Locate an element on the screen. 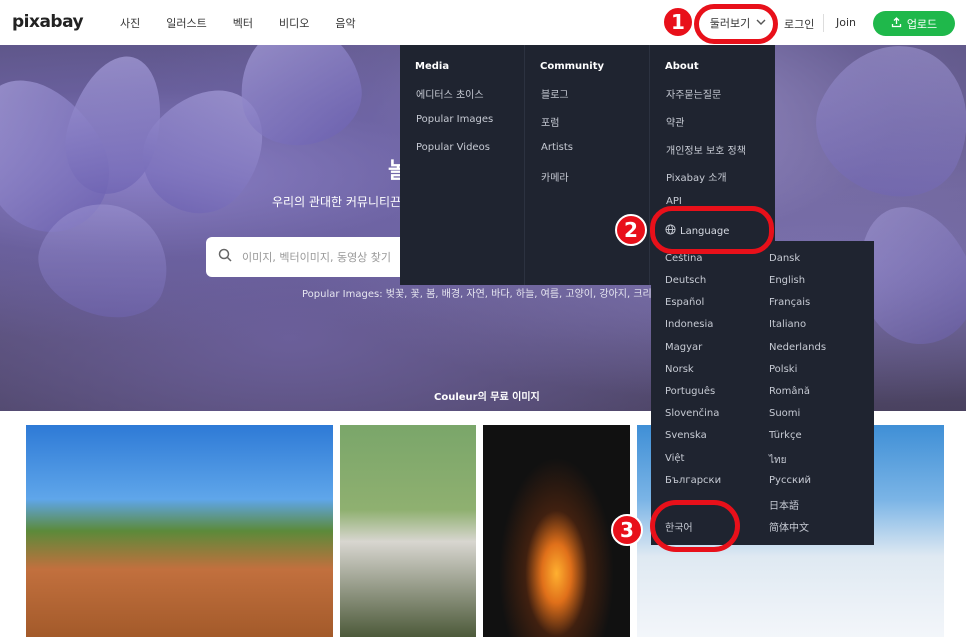 This screenshot has width=966, height=637. menu-item: 블로그 is located at coordinates (555, 93).